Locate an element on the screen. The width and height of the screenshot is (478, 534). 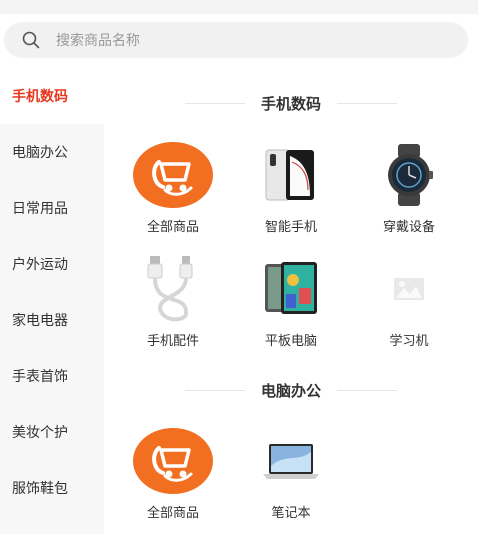
category-item-tablet: 平板电脑 is located at coordinates (291, 299).